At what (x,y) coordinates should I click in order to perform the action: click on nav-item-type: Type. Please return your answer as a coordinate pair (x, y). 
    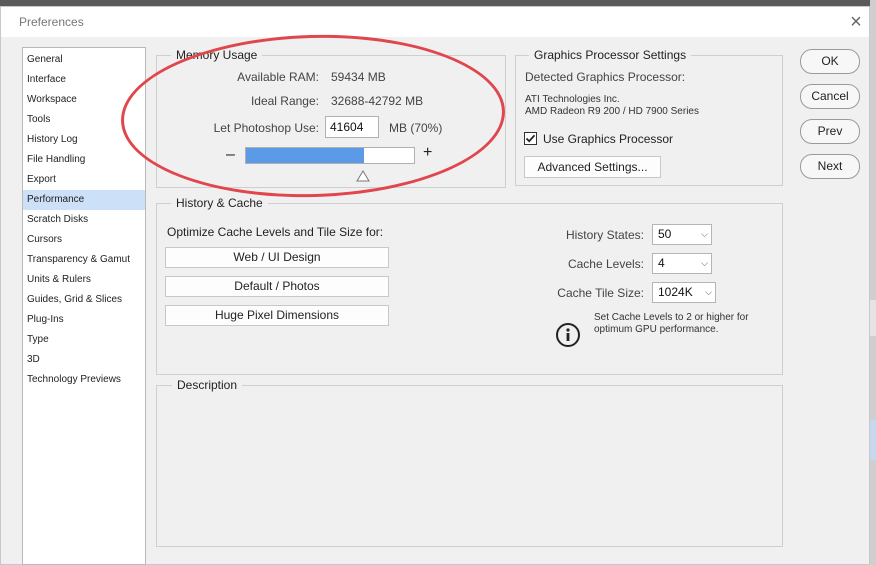
    Looking at the image, I should click on (84, 340).